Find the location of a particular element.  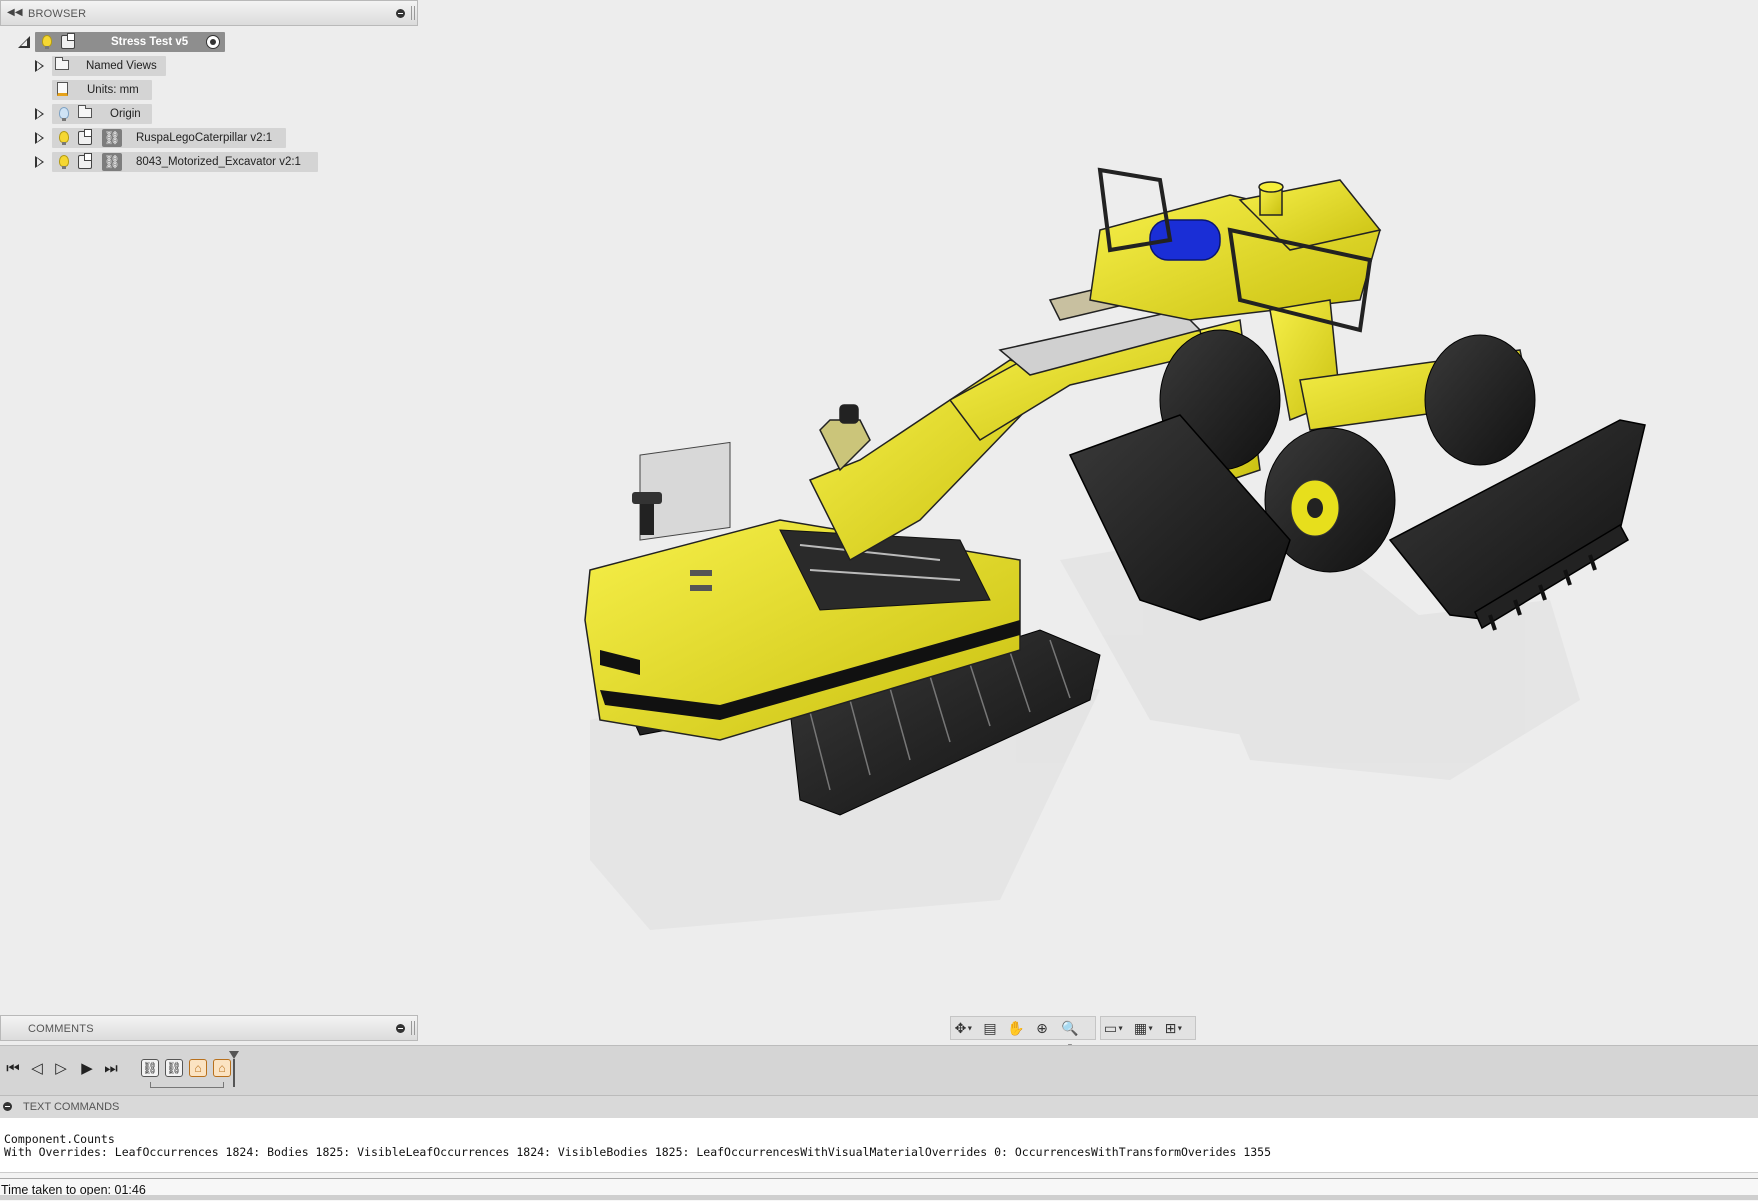

status-bottom-border is located at coordinates (879, 1197).